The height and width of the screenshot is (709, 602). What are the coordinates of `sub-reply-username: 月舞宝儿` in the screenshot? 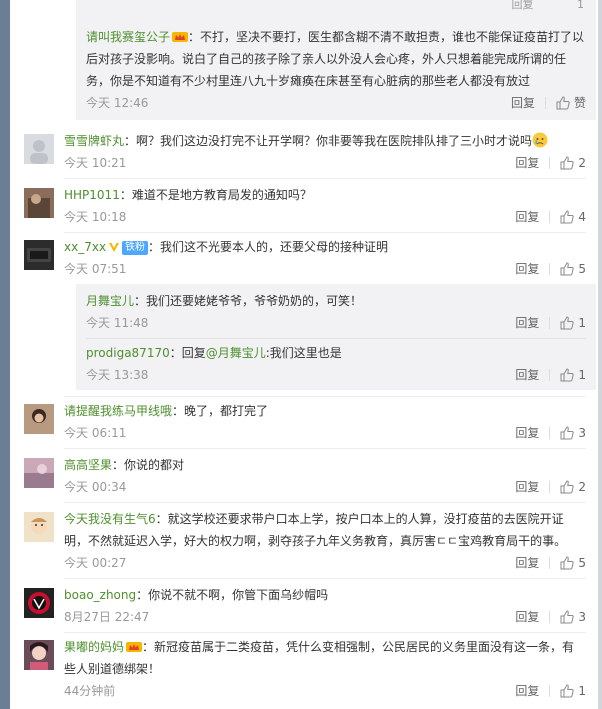 It's located at (110, 301).